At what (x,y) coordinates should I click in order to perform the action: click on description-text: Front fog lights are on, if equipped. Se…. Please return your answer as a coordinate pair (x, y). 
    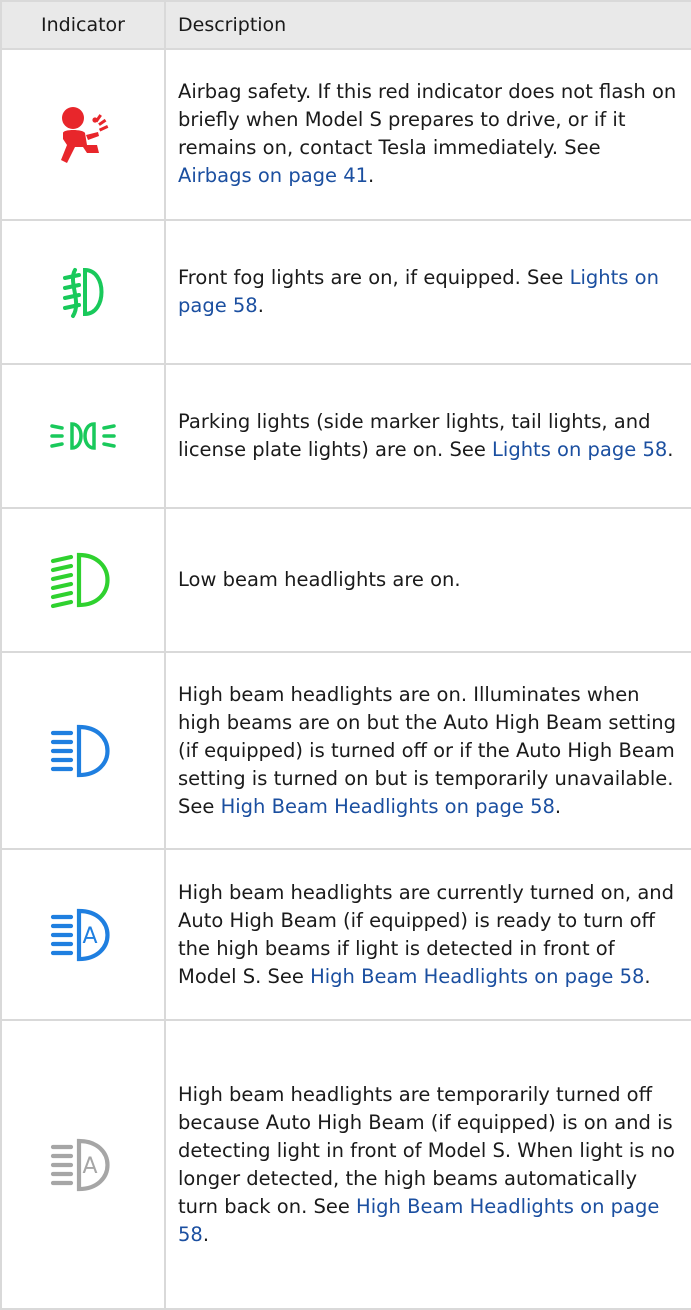
    Looking at the image, I should click on (374, 277).